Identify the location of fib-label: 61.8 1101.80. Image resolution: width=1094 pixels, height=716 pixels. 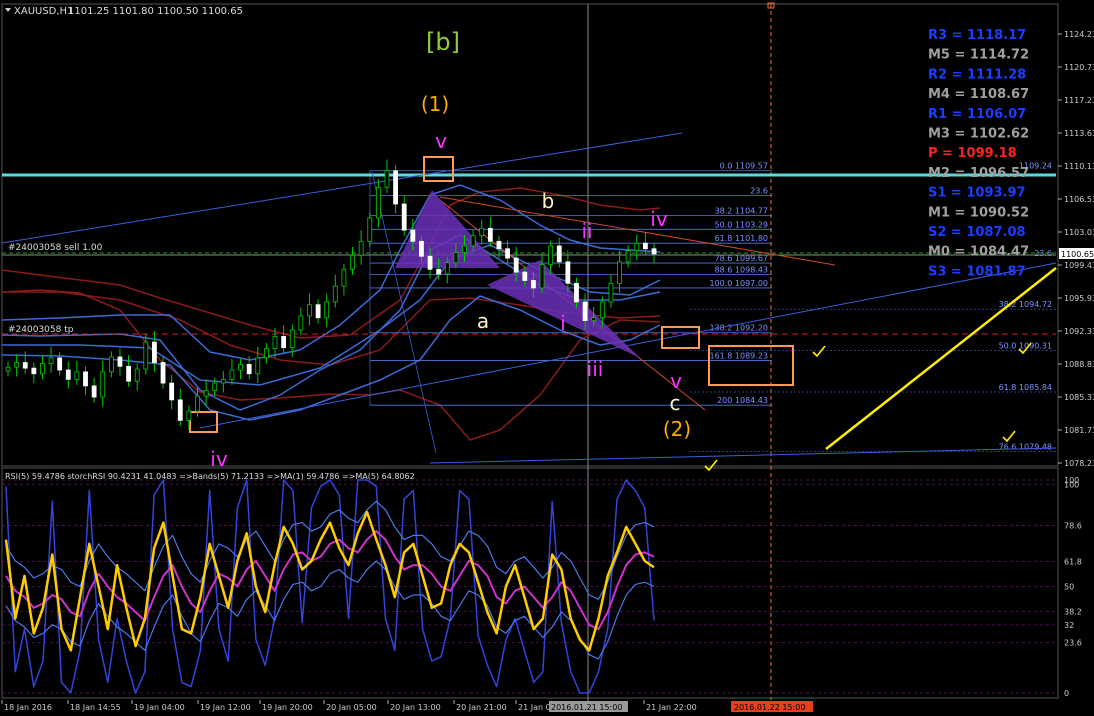
(741, 238).